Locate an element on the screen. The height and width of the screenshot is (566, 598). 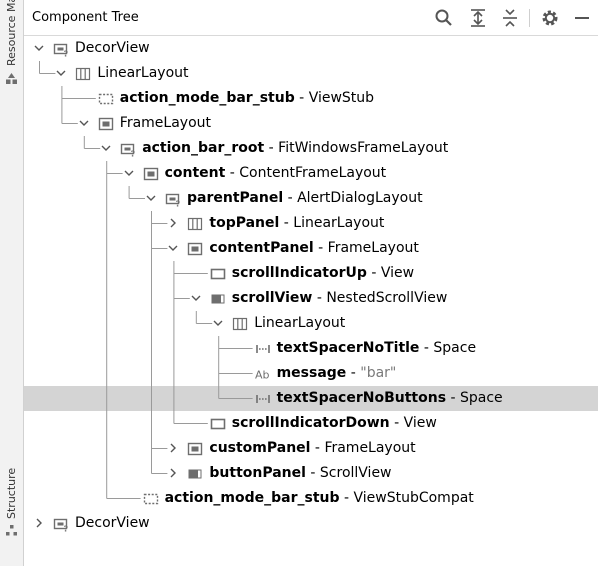
tree-row-label: topPanel - LinearLayout is located at coordinates (296, 223).